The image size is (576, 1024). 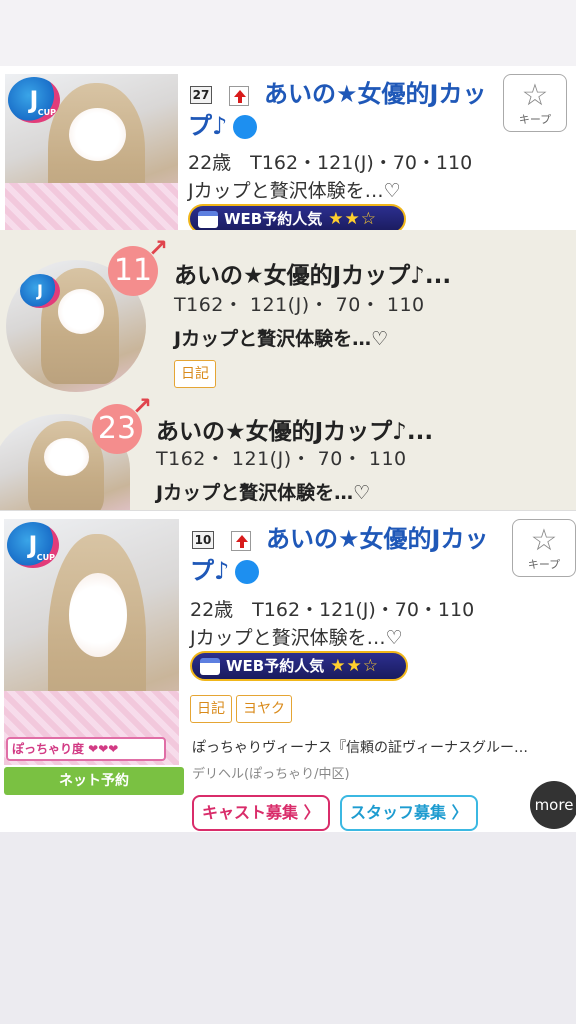 What do you see at coordinates (409, 813) in the screenshot?
I see `staff-recruit-button: スタッフ募集 〉` at bounding box center [409, 813].